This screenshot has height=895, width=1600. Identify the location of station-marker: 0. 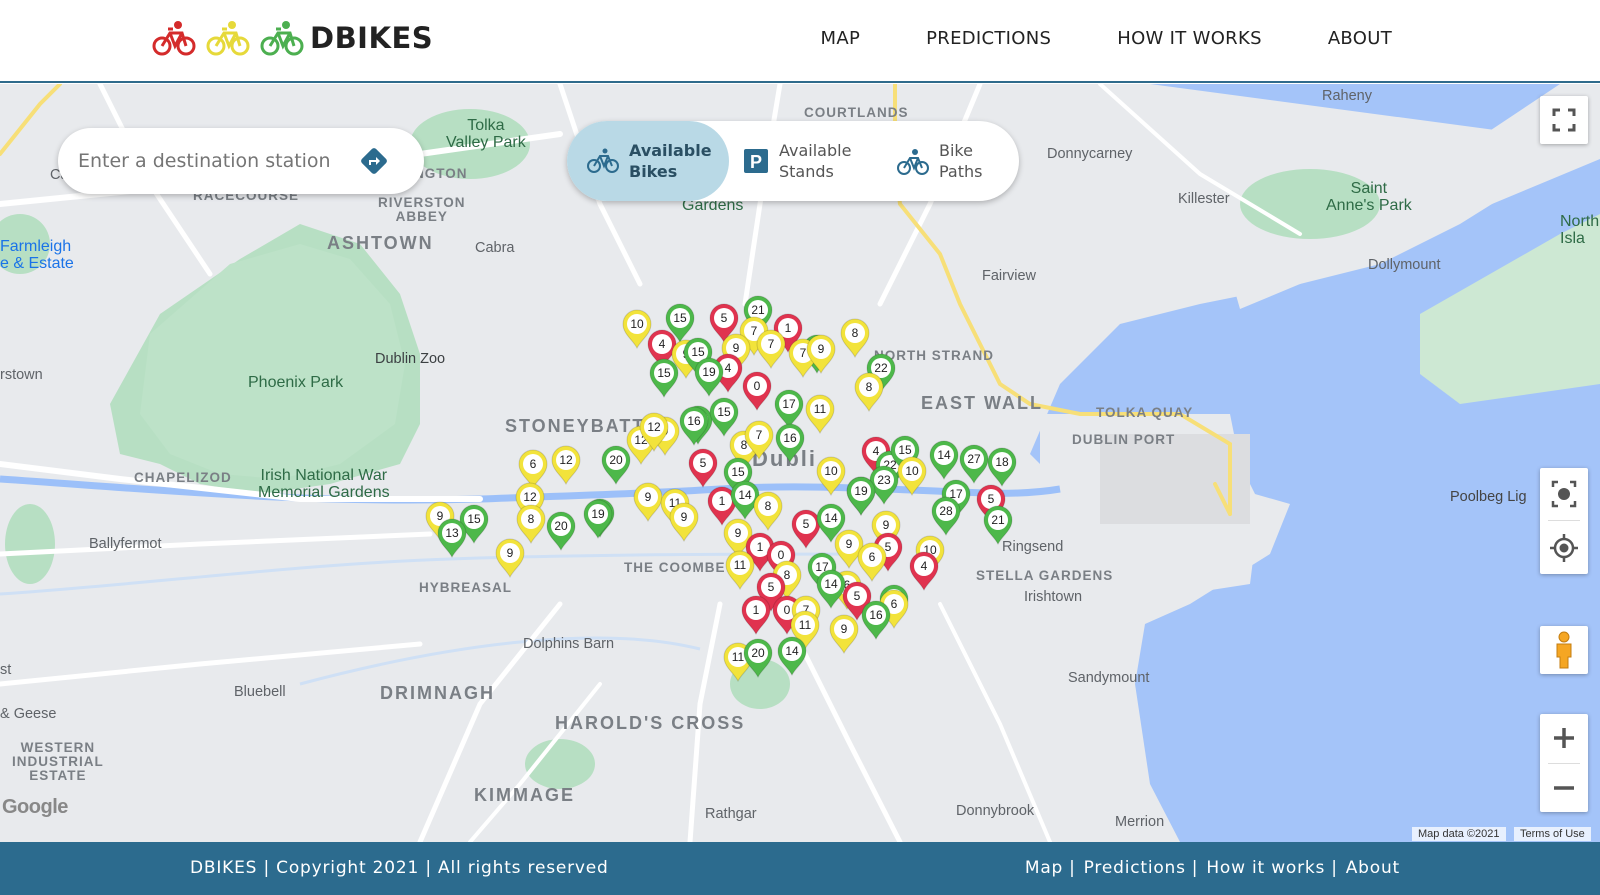
(757, 391).